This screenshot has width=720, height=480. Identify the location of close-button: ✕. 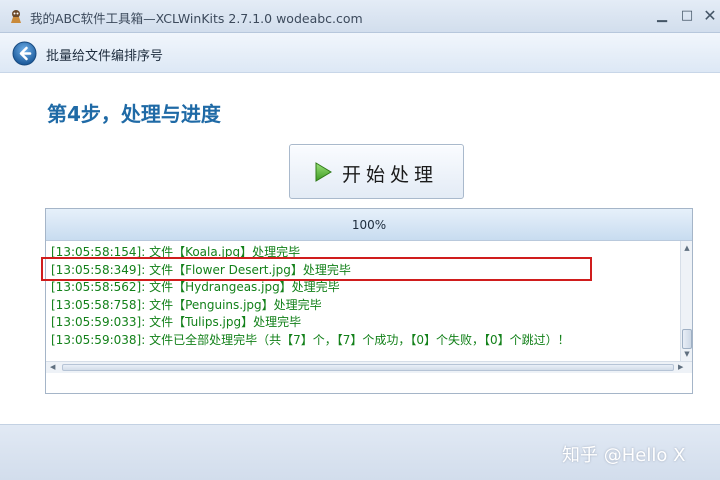
(710, 16).